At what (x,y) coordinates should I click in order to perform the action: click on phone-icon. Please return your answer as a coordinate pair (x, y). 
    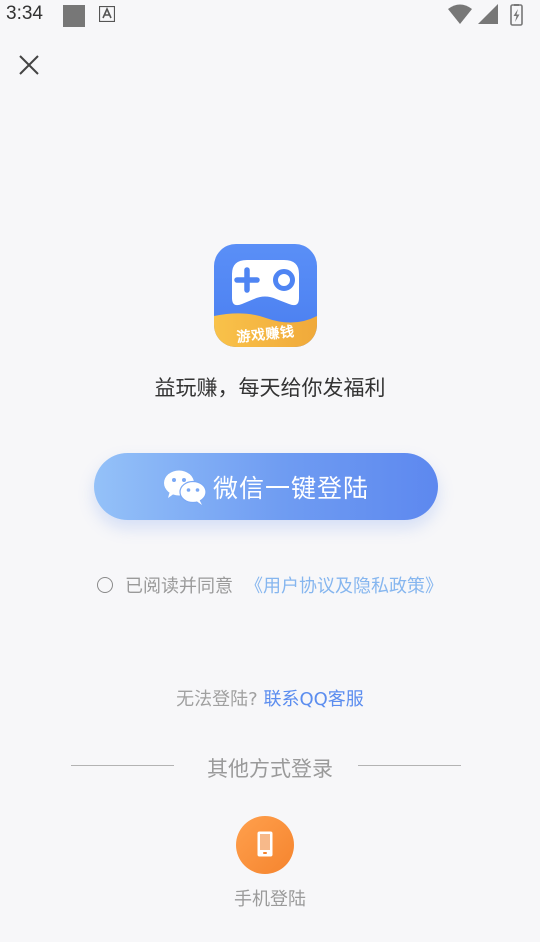
    Looking at the image, I should click on (265, 844).